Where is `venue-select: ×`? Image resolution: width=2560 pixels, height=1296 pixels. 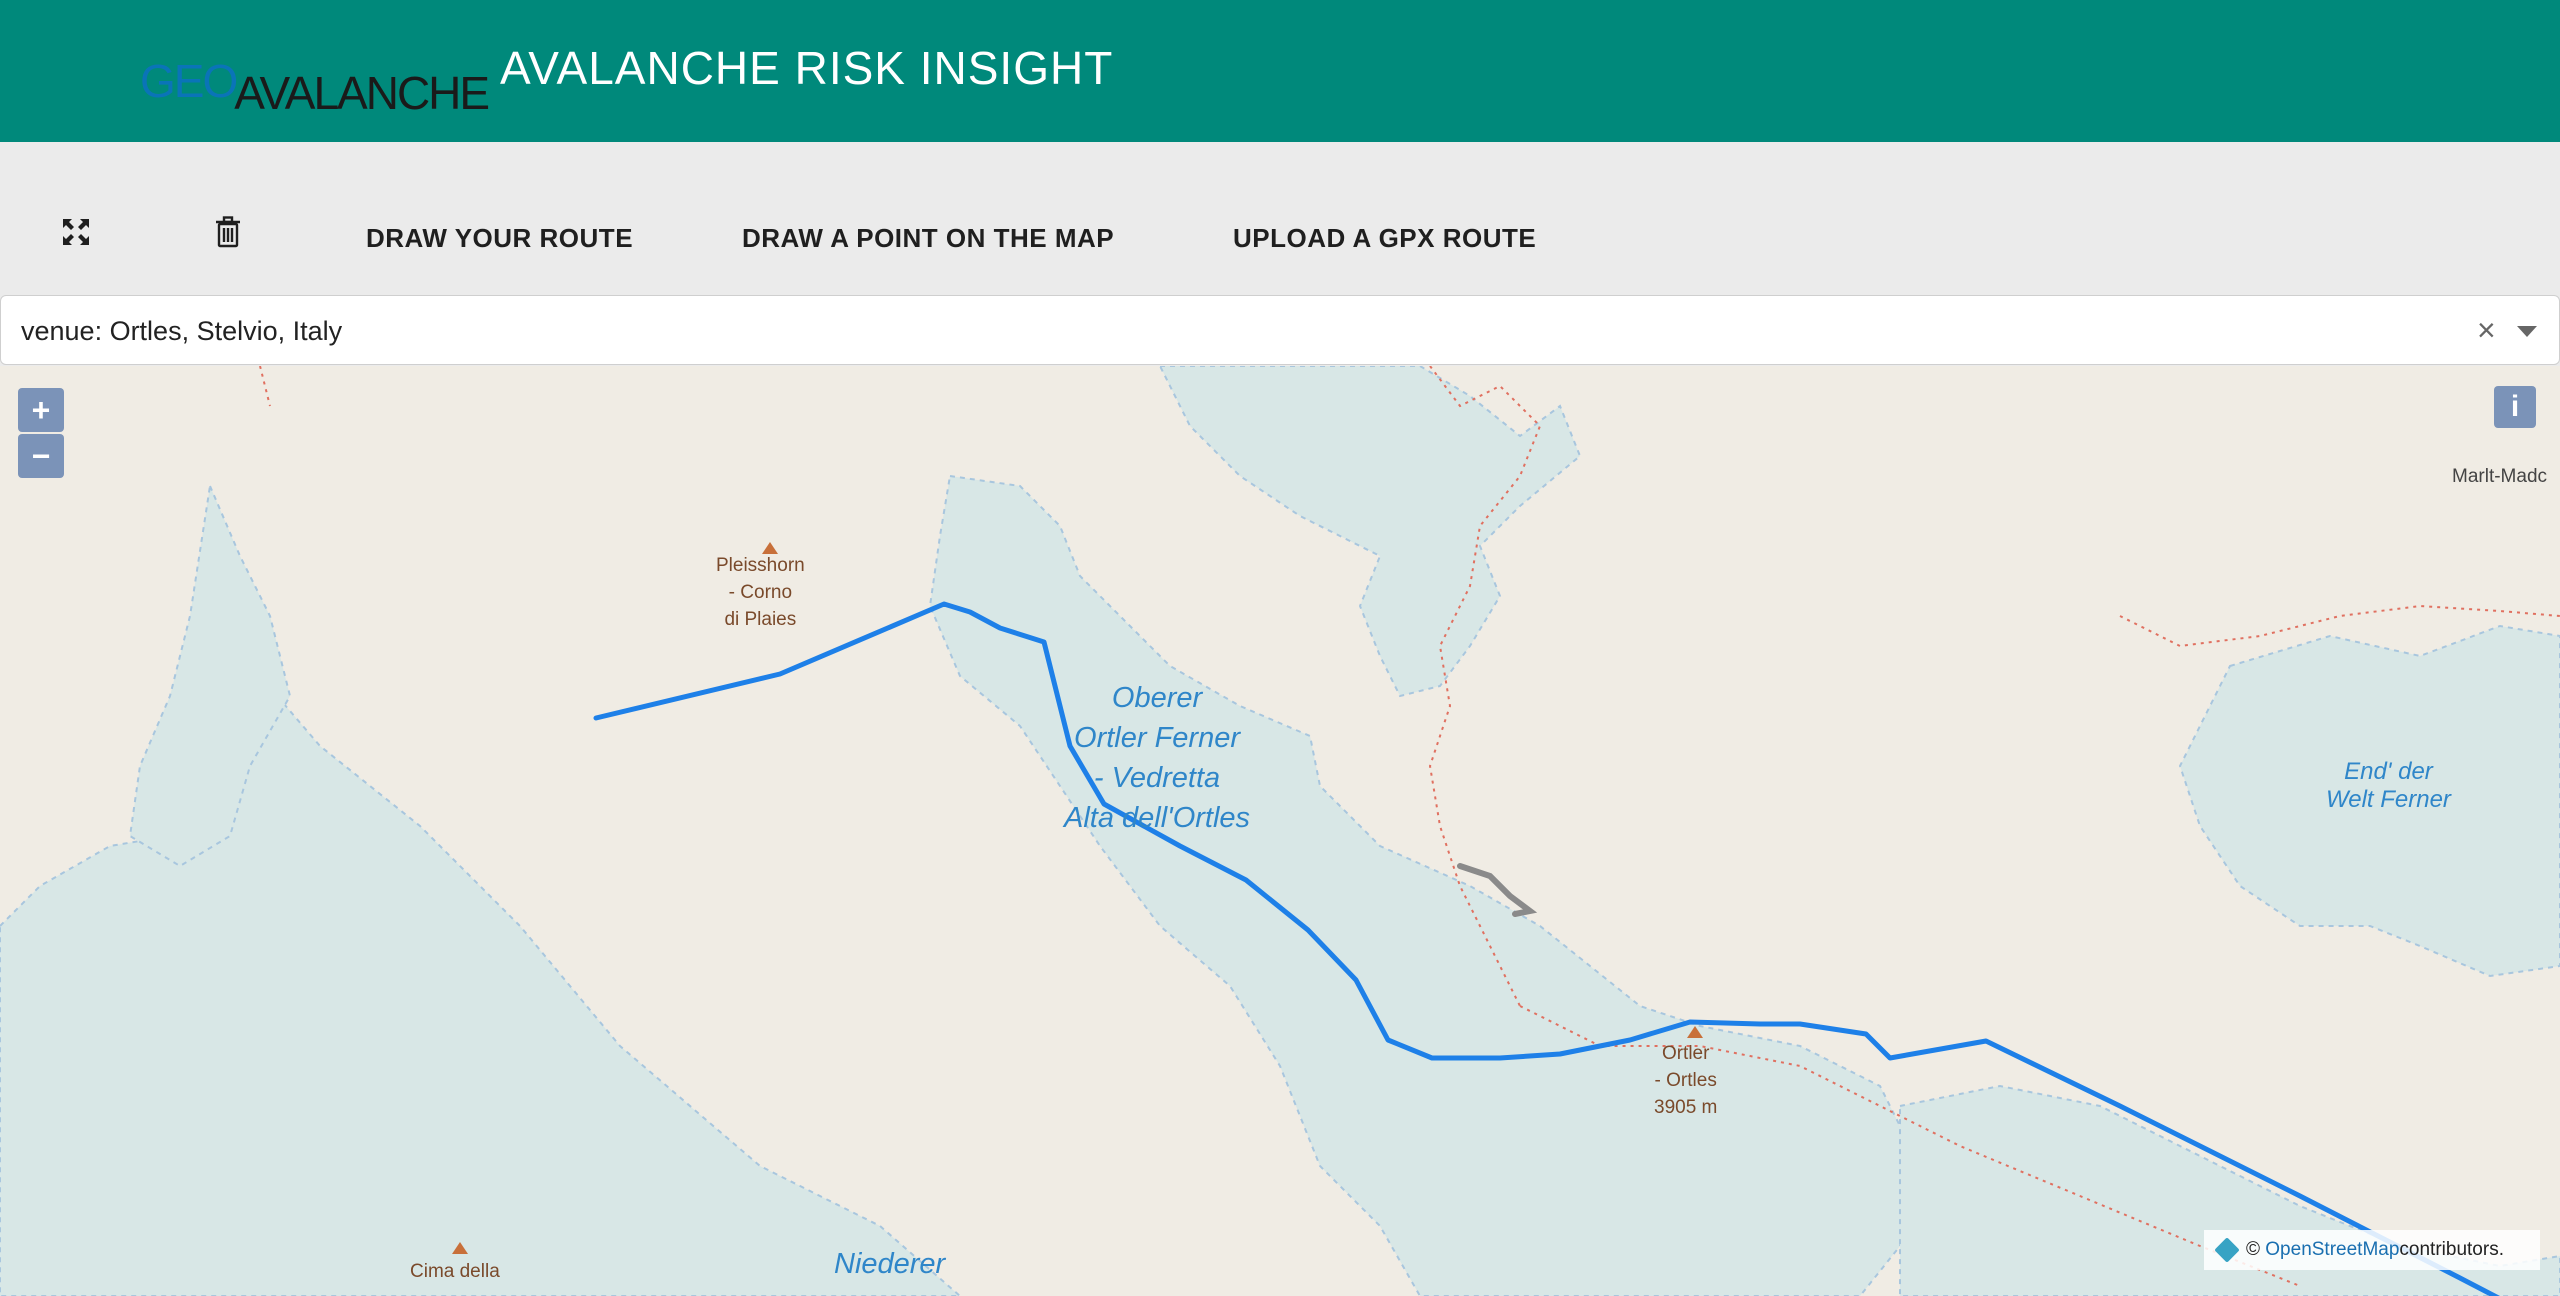 venue-select: × is located at coordinates (1280, 330).